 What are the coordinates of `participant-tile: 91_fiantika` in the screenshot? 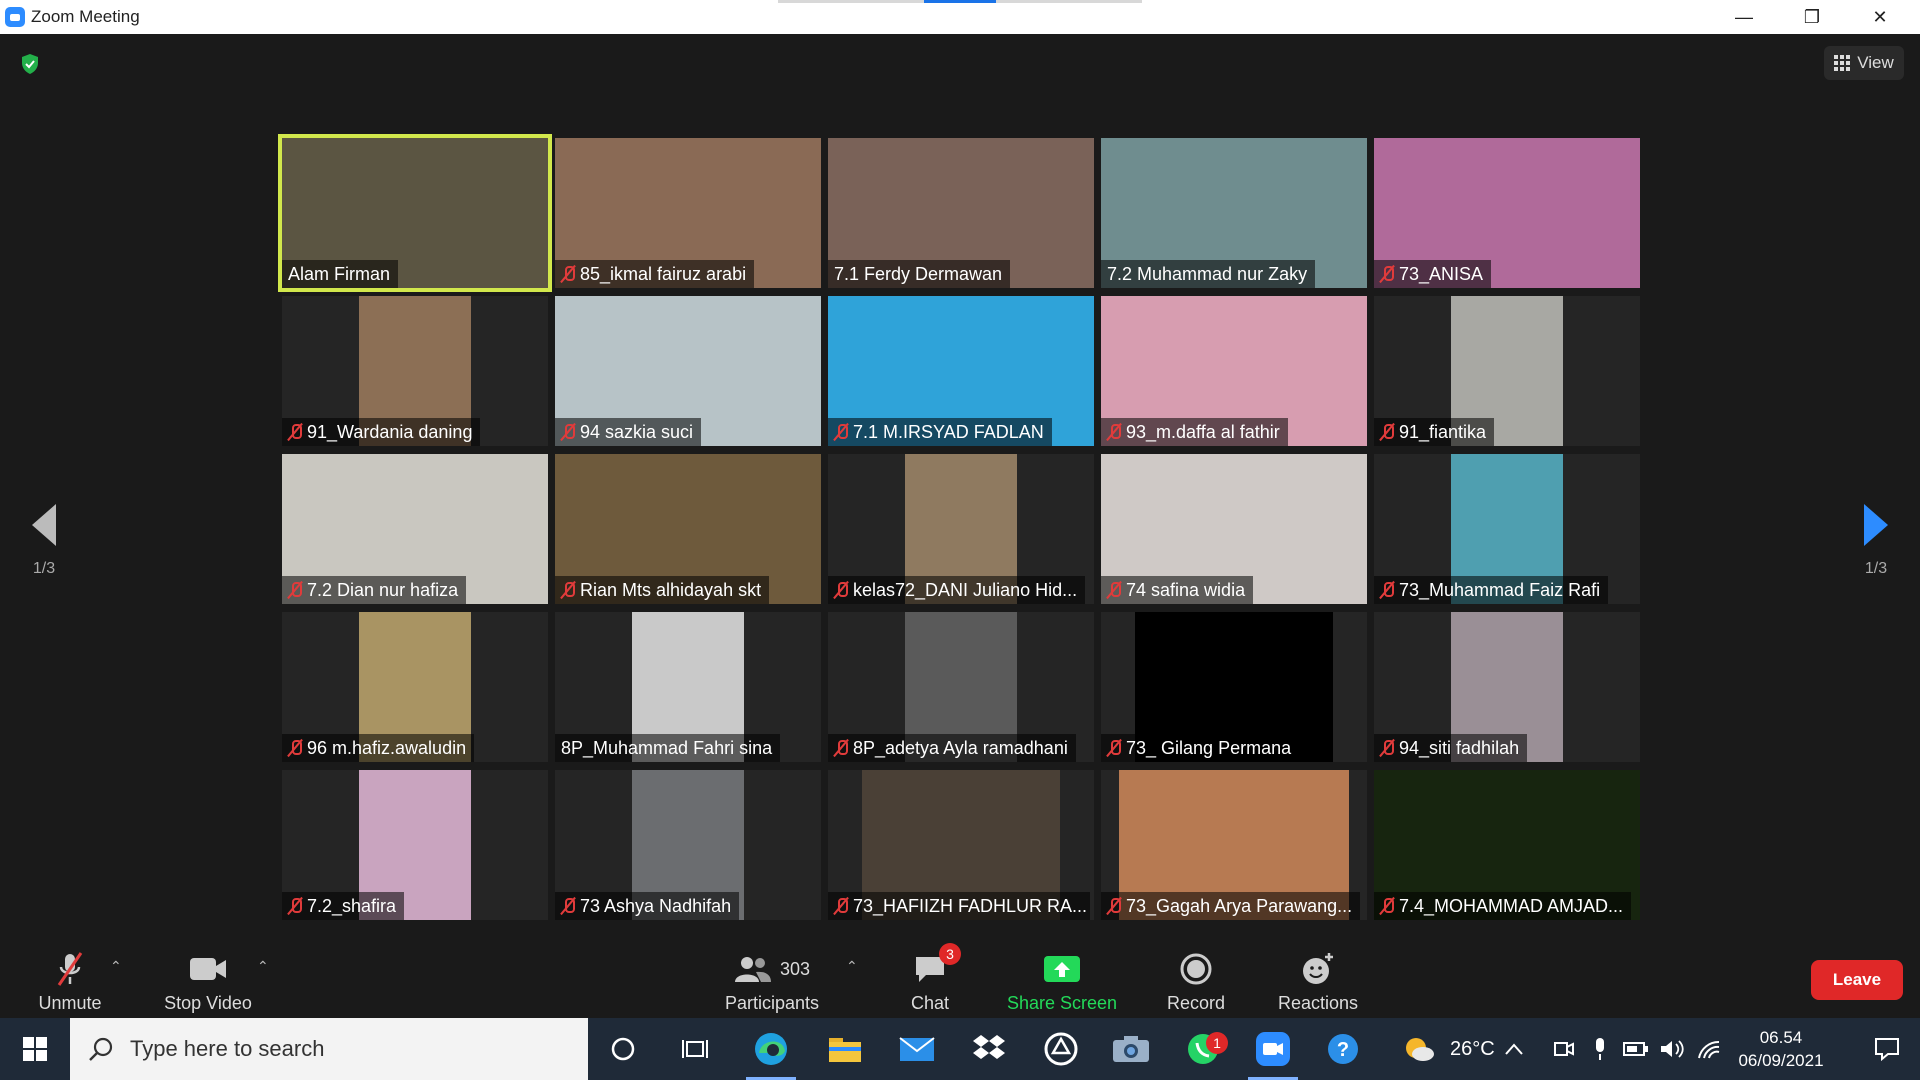 It's located at (1507, 371).